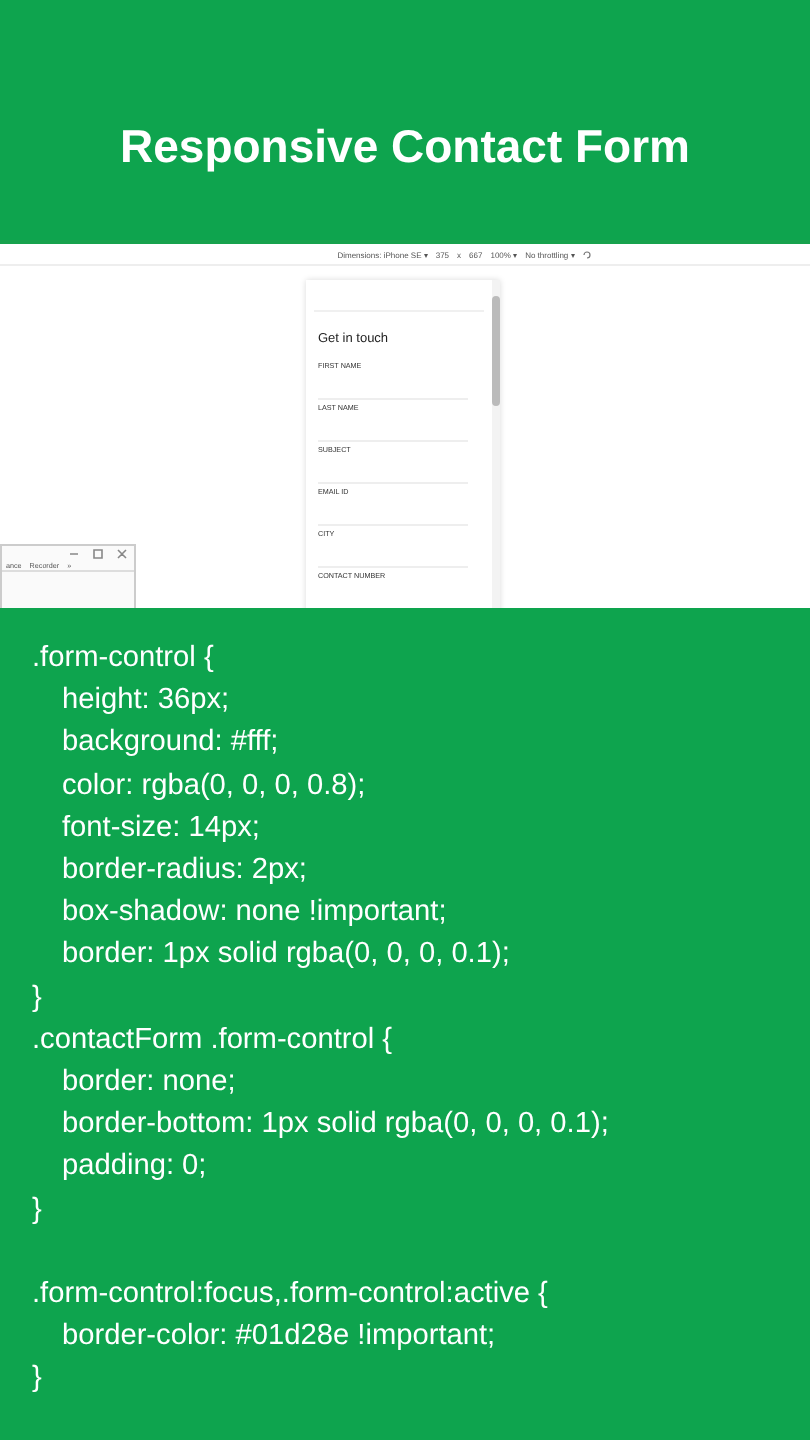  Describe the element at coordinates (145, 701) in the screenshot. I see `code-line: height: 36px;` at that location.